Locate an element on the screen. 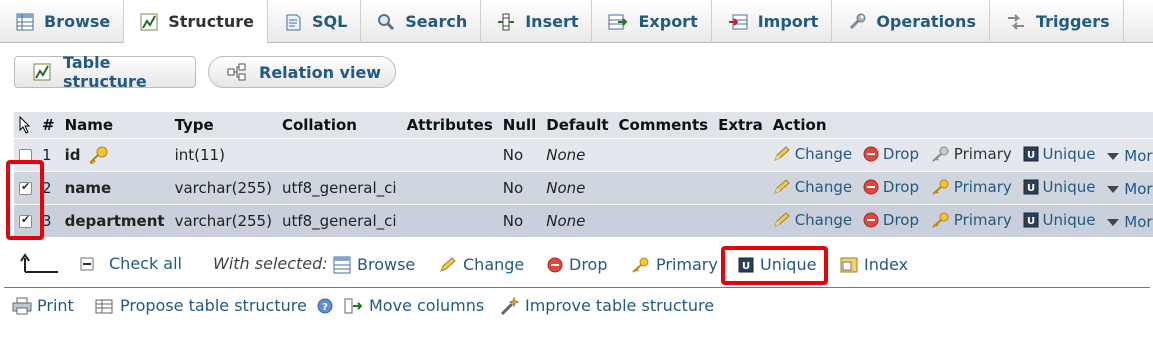 Image resolution: width=1153 pixels, height=344 pixels. bulk-drop-button: Drop is located at coordinates (577, 264).